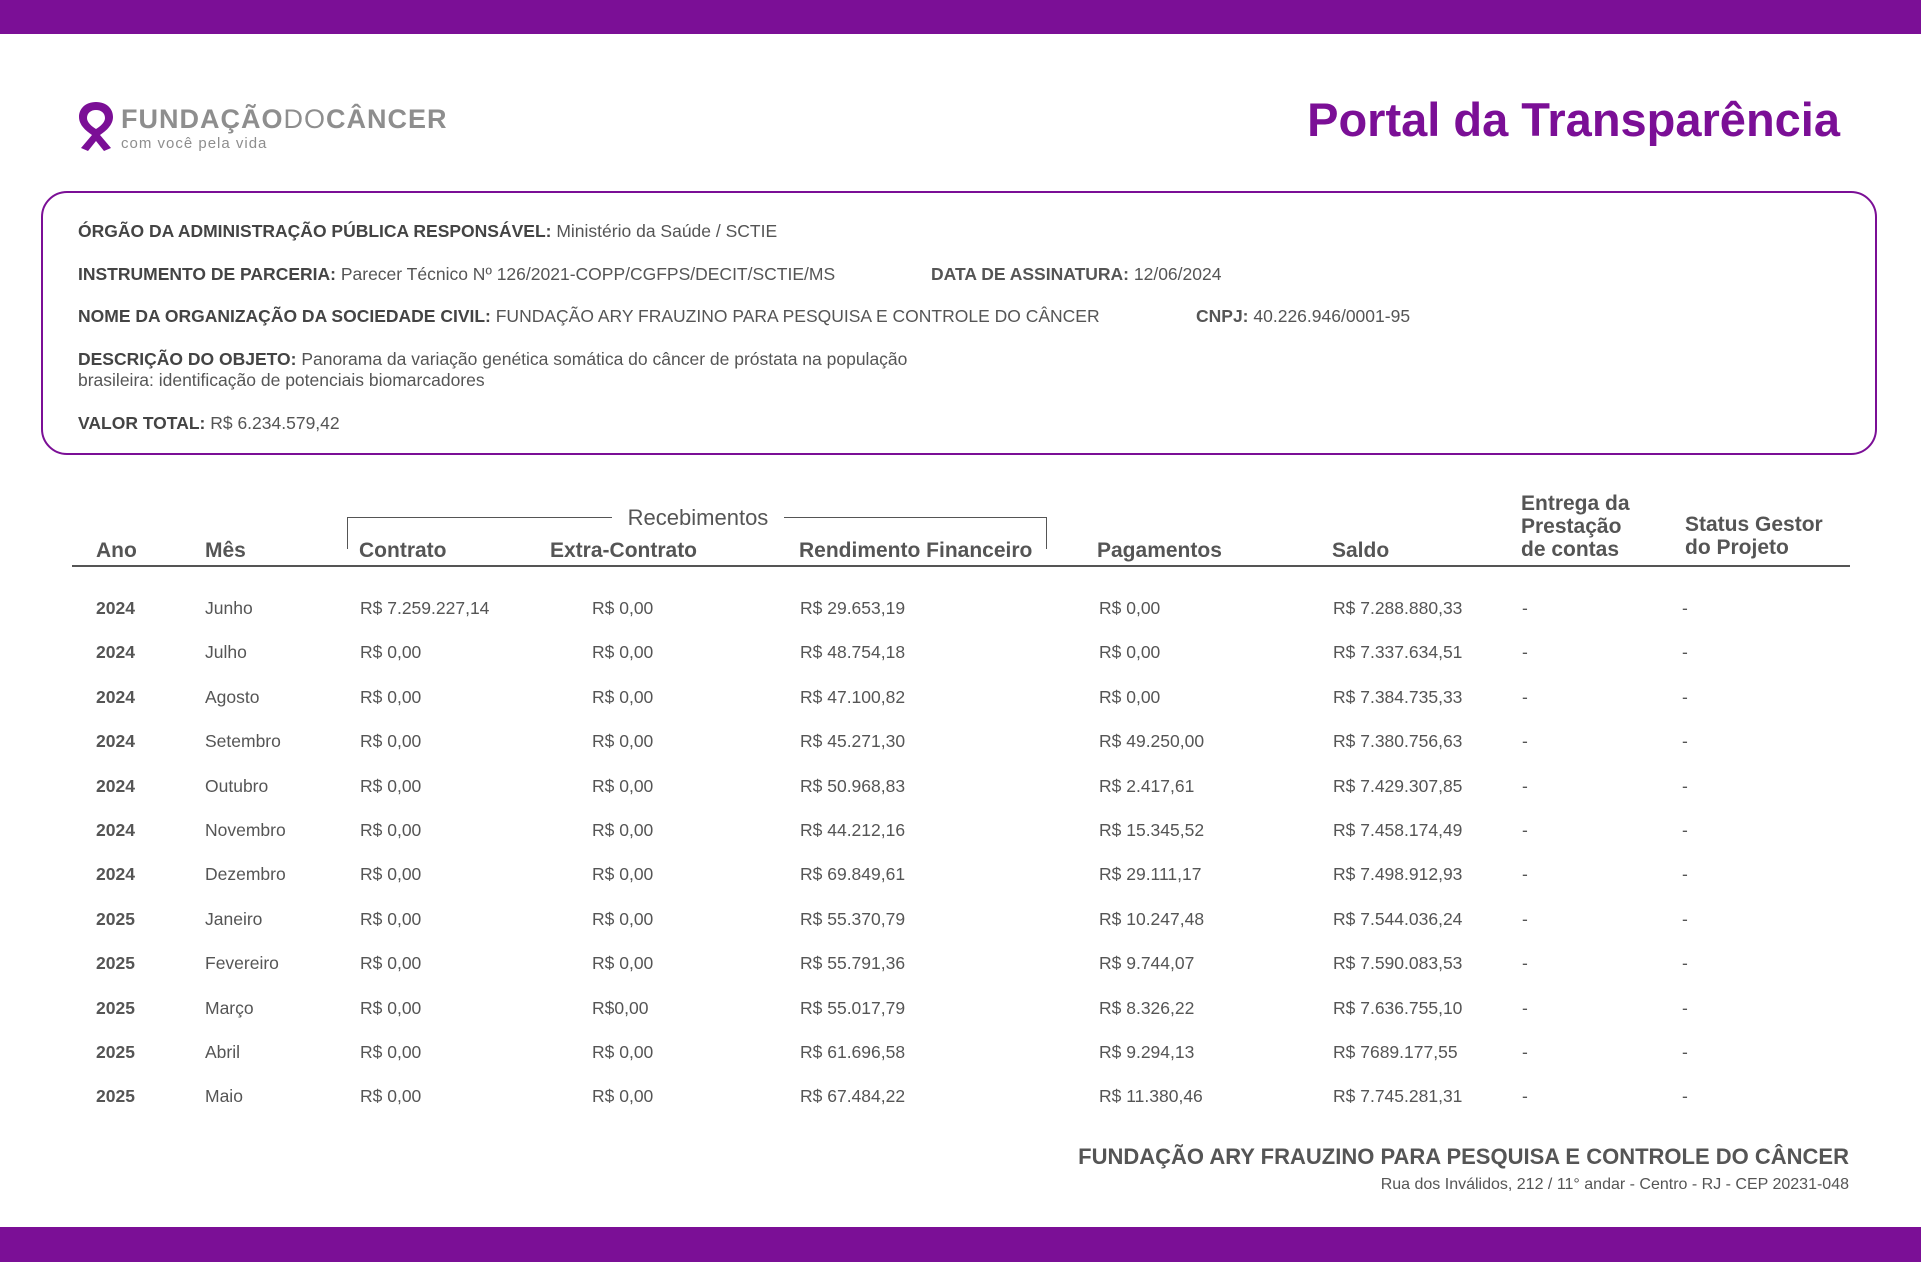 The width and height of the screenshot is (1921, 1262). Describe the element at coordinates (1303, 316) in the screenshot. I see `cnpj-field: CNPJ: 40.226.946/0001-95` at that location.